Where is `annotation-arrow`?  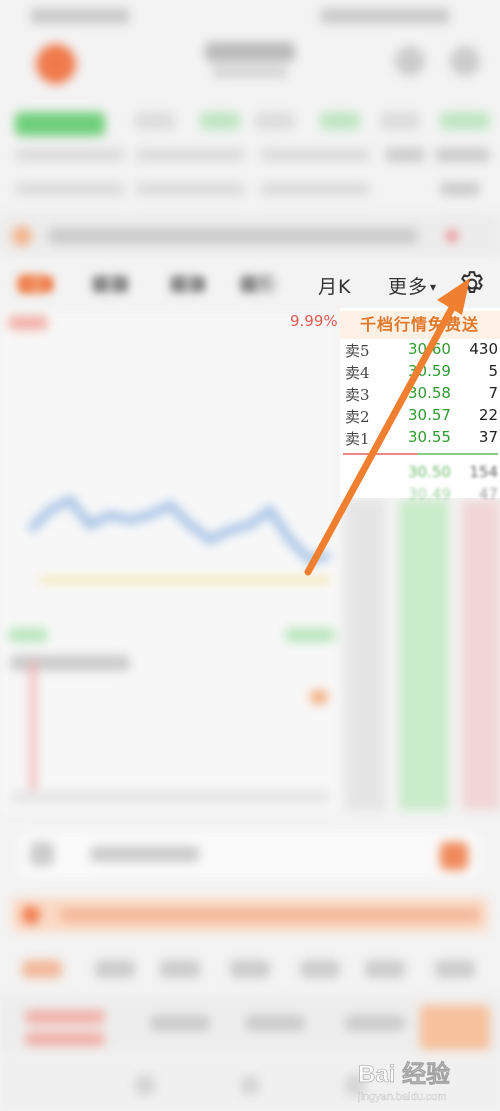
annotation-arrow is located at coordinates (387, 427).